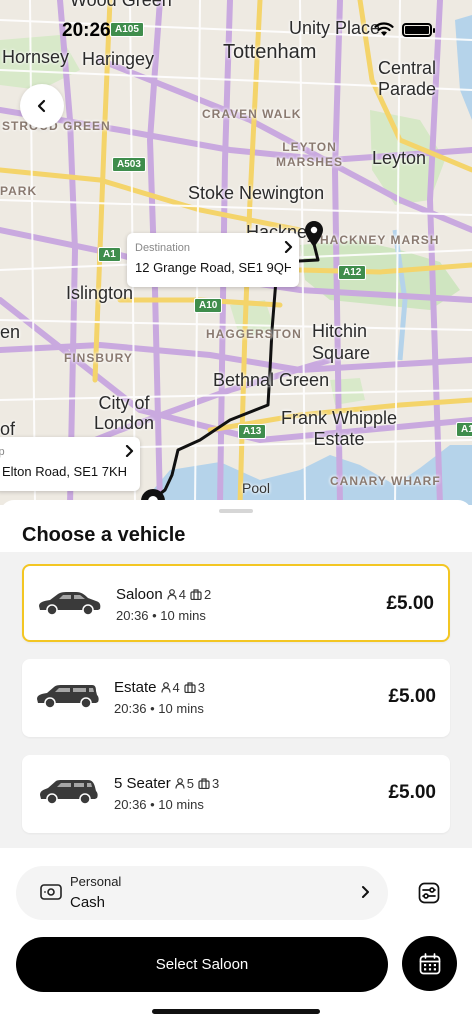  I want to click on road-badge: A12, so click(352, 272).